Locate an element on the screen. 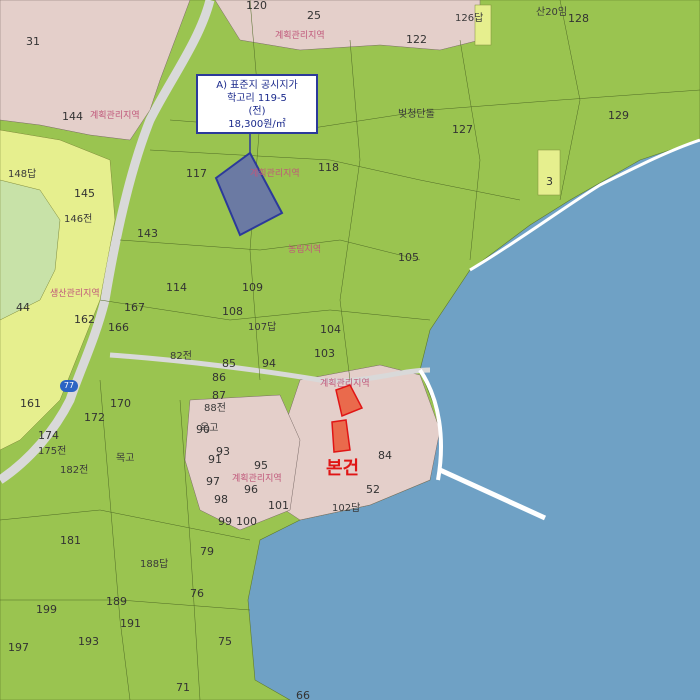 The width and height of the screenshot is (700, 700). parcel-label: 44 is located at coordinates (23, 307).